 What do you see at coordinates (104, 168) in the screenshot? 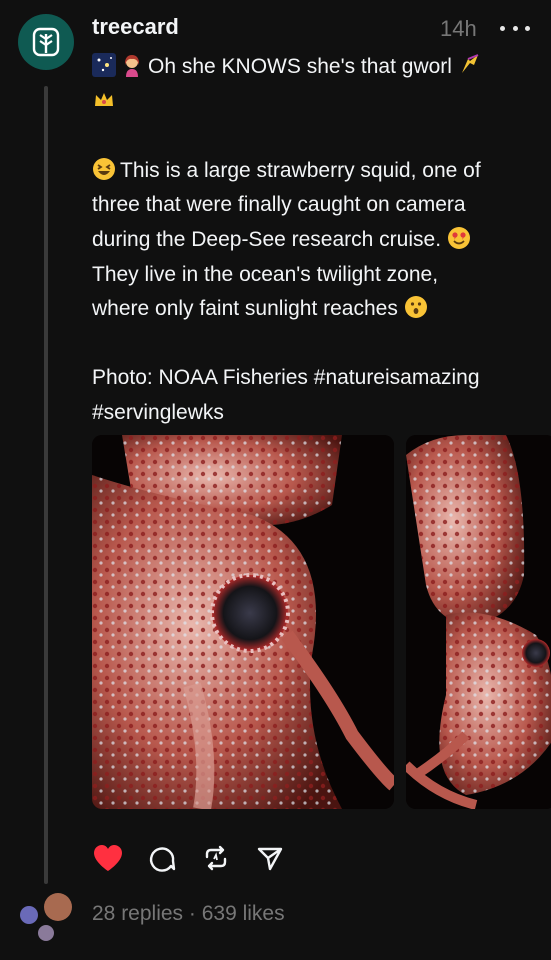
I see `grinning-squinting-emoji` at bounding box center [104, 168].